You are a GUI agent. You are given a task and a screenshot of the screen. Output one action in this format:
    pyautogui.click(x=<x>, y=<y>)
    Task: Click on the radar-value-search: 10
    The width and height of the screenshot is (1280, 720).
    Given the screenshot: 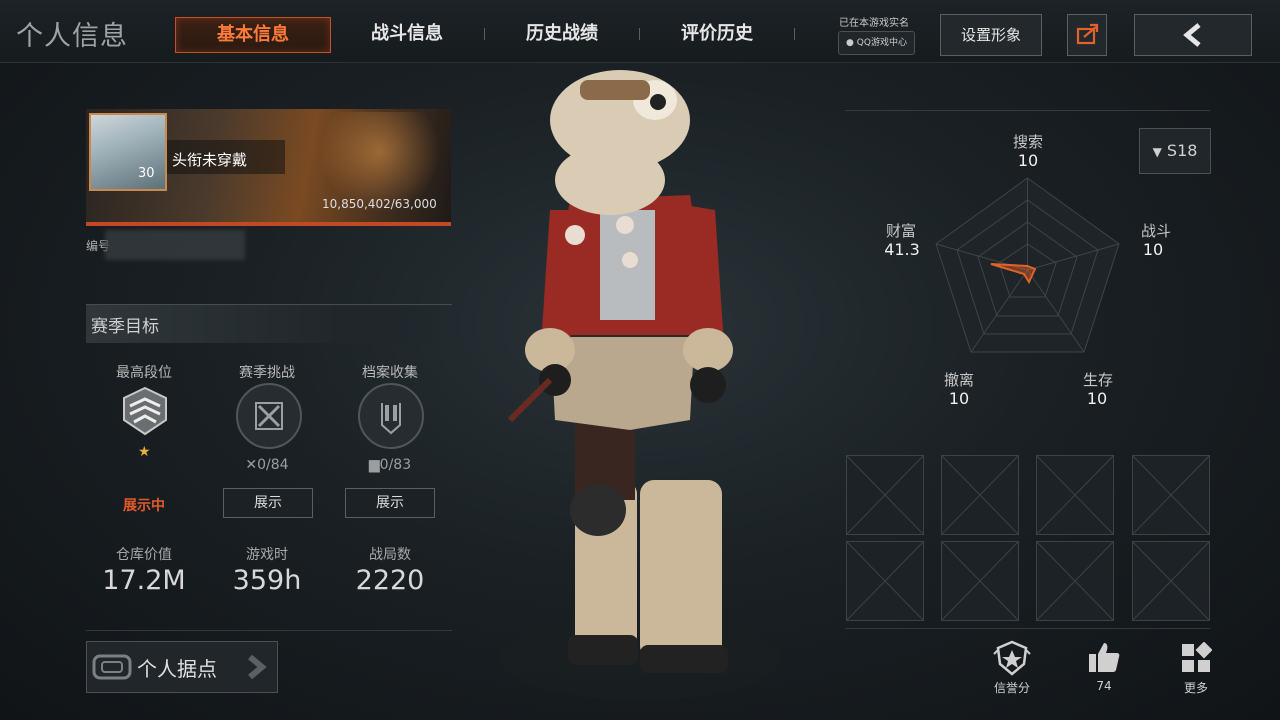 What is the action you would take?
    pyautogui.click(x=1028, y=160)
    